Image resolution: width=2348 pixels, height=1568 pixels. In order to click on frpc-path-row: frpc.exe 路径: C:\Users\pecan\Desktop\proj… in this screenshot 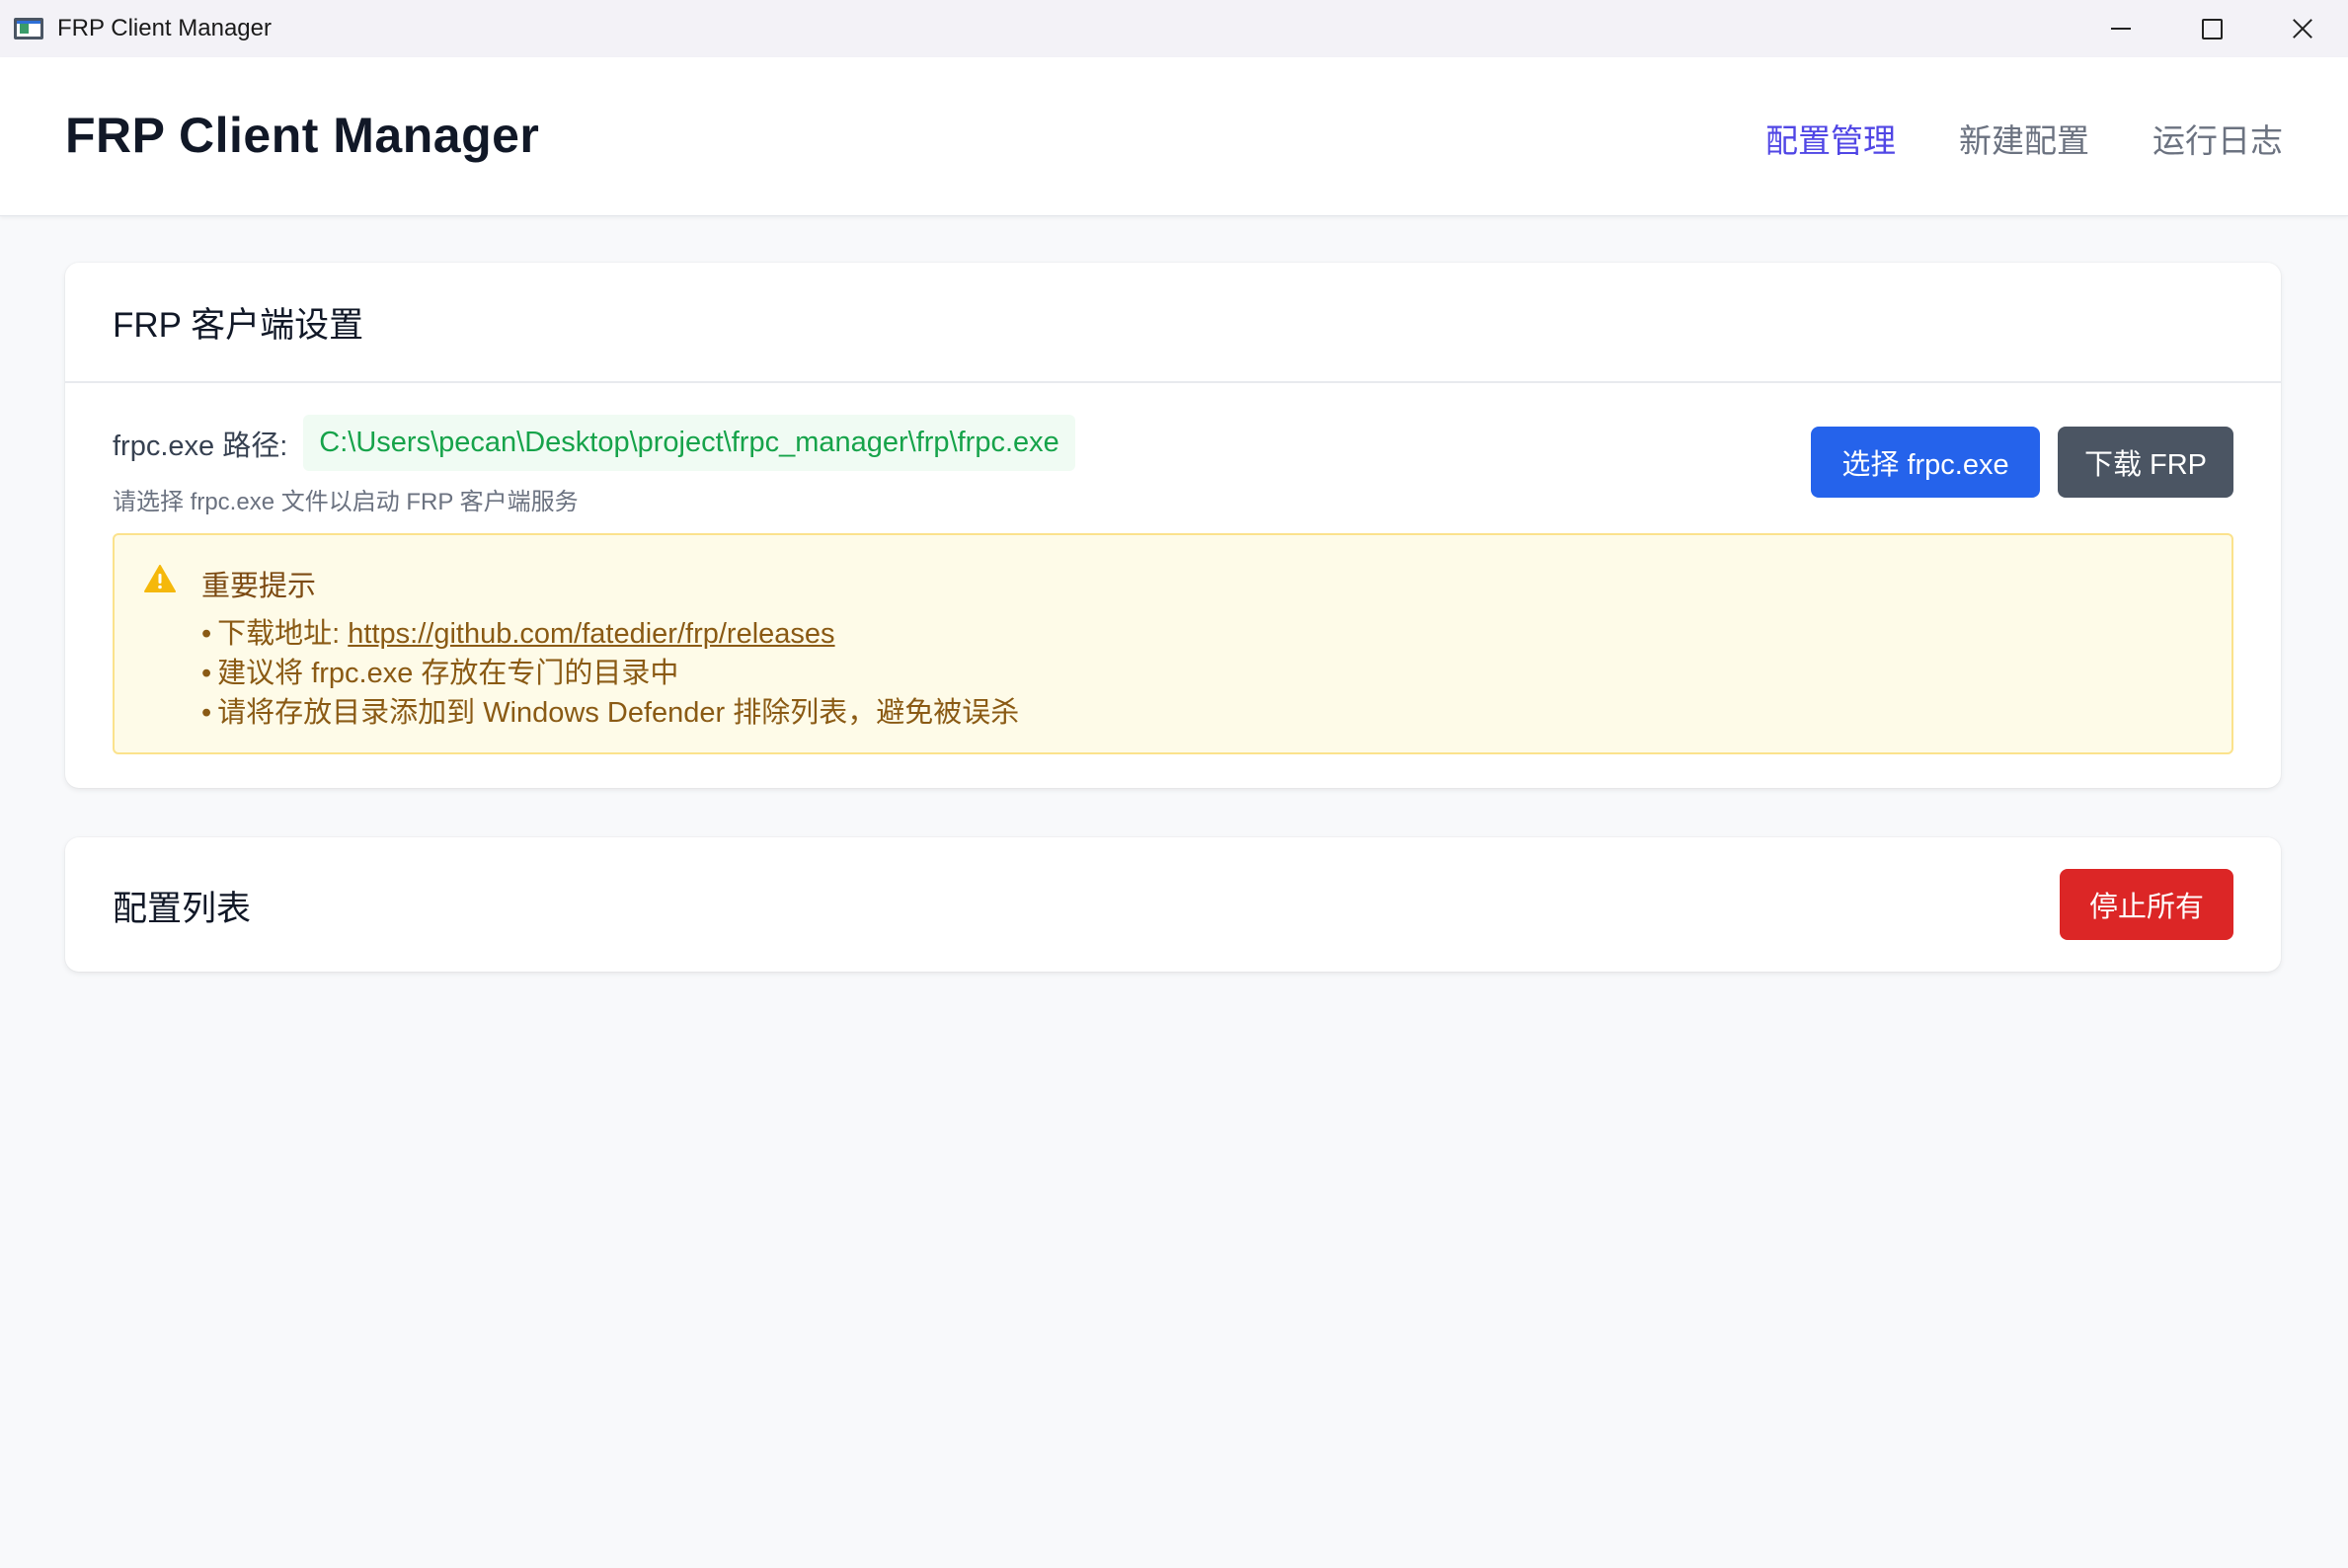, I will do `click(594, 443)`.